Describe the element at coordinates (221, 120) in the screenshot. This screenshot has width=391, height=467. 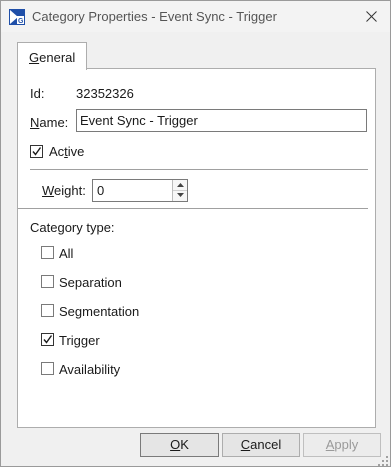
I see `name-field: Event Sync - Trigger` at that location.